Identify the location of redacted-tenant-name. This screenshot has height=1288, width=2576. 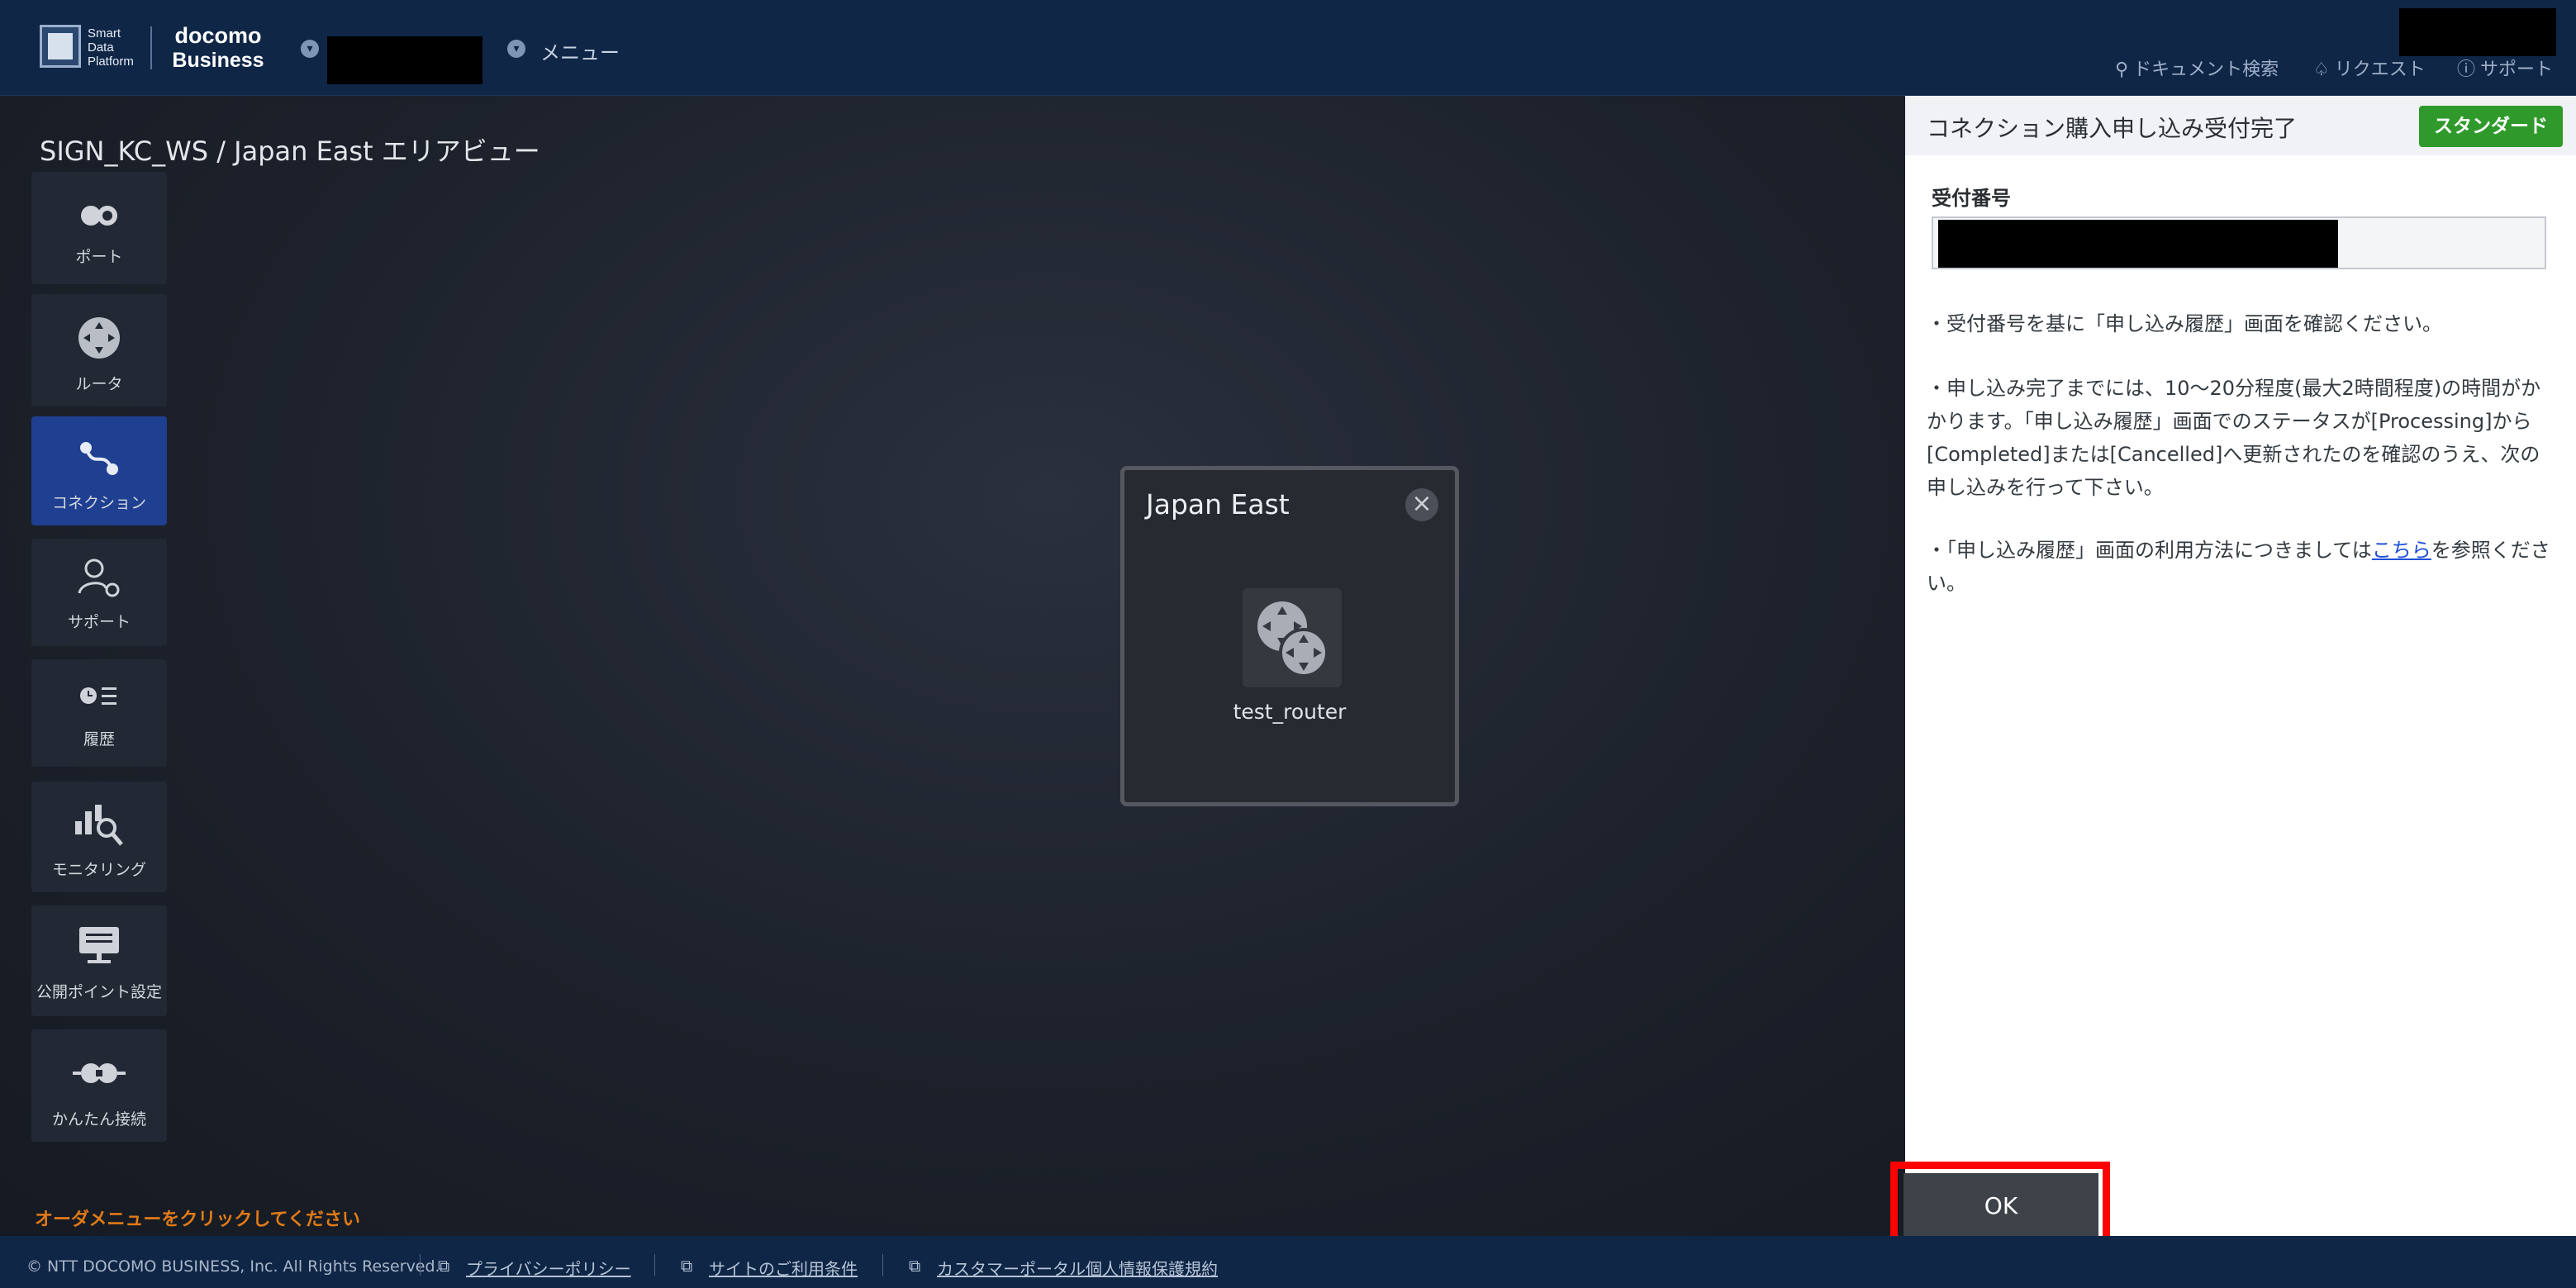
(404, 60).